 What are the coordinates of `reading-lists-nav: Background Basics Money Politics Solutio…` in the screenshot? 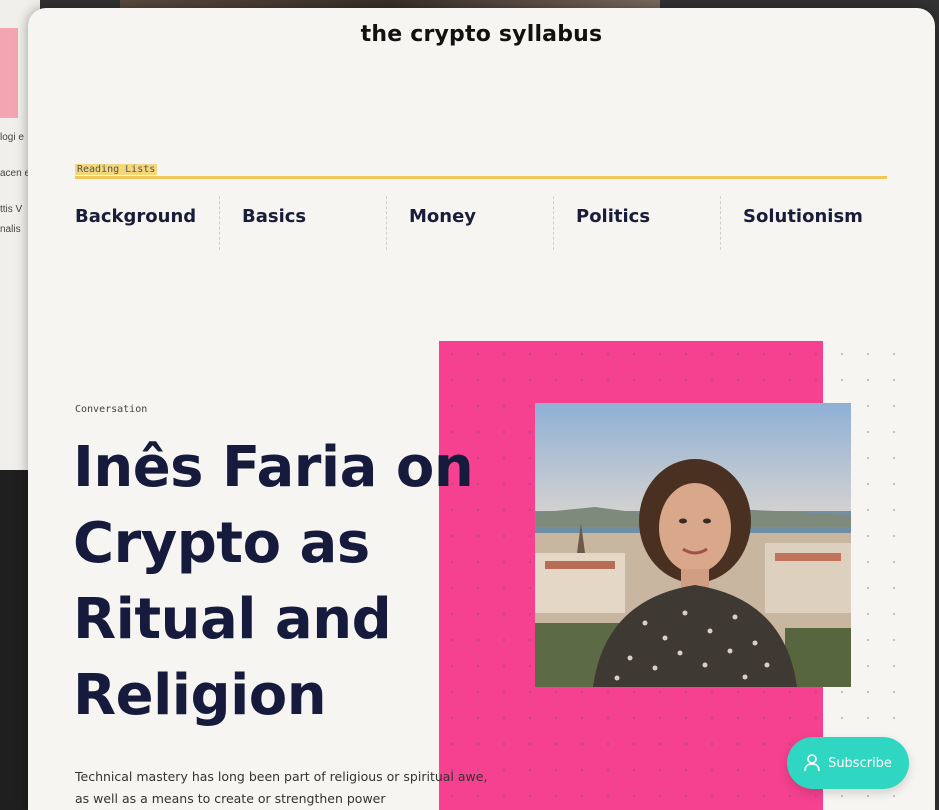 It's located at (481, 223).